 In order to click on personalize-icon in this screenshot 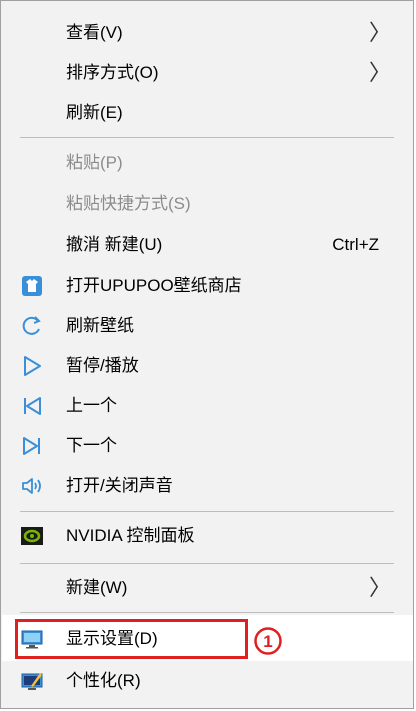, I will do `click(32, 681)`.